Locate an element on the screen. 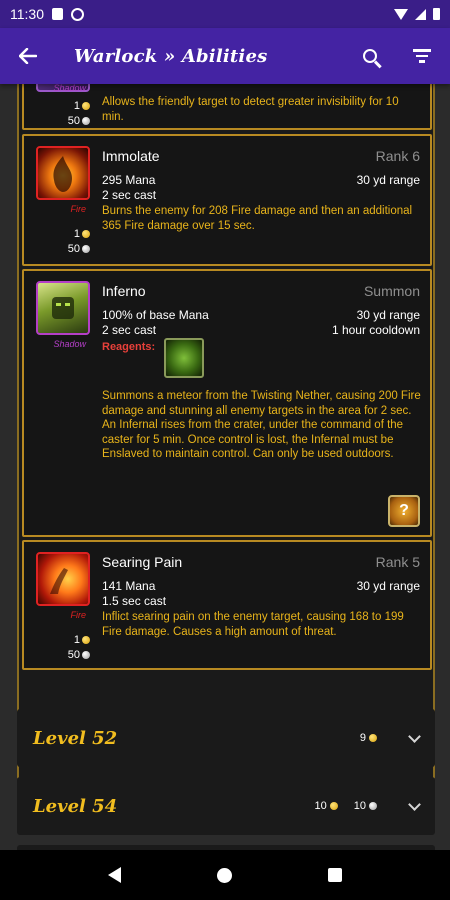  arrow-back-icon is located at coordinates (28, 56).